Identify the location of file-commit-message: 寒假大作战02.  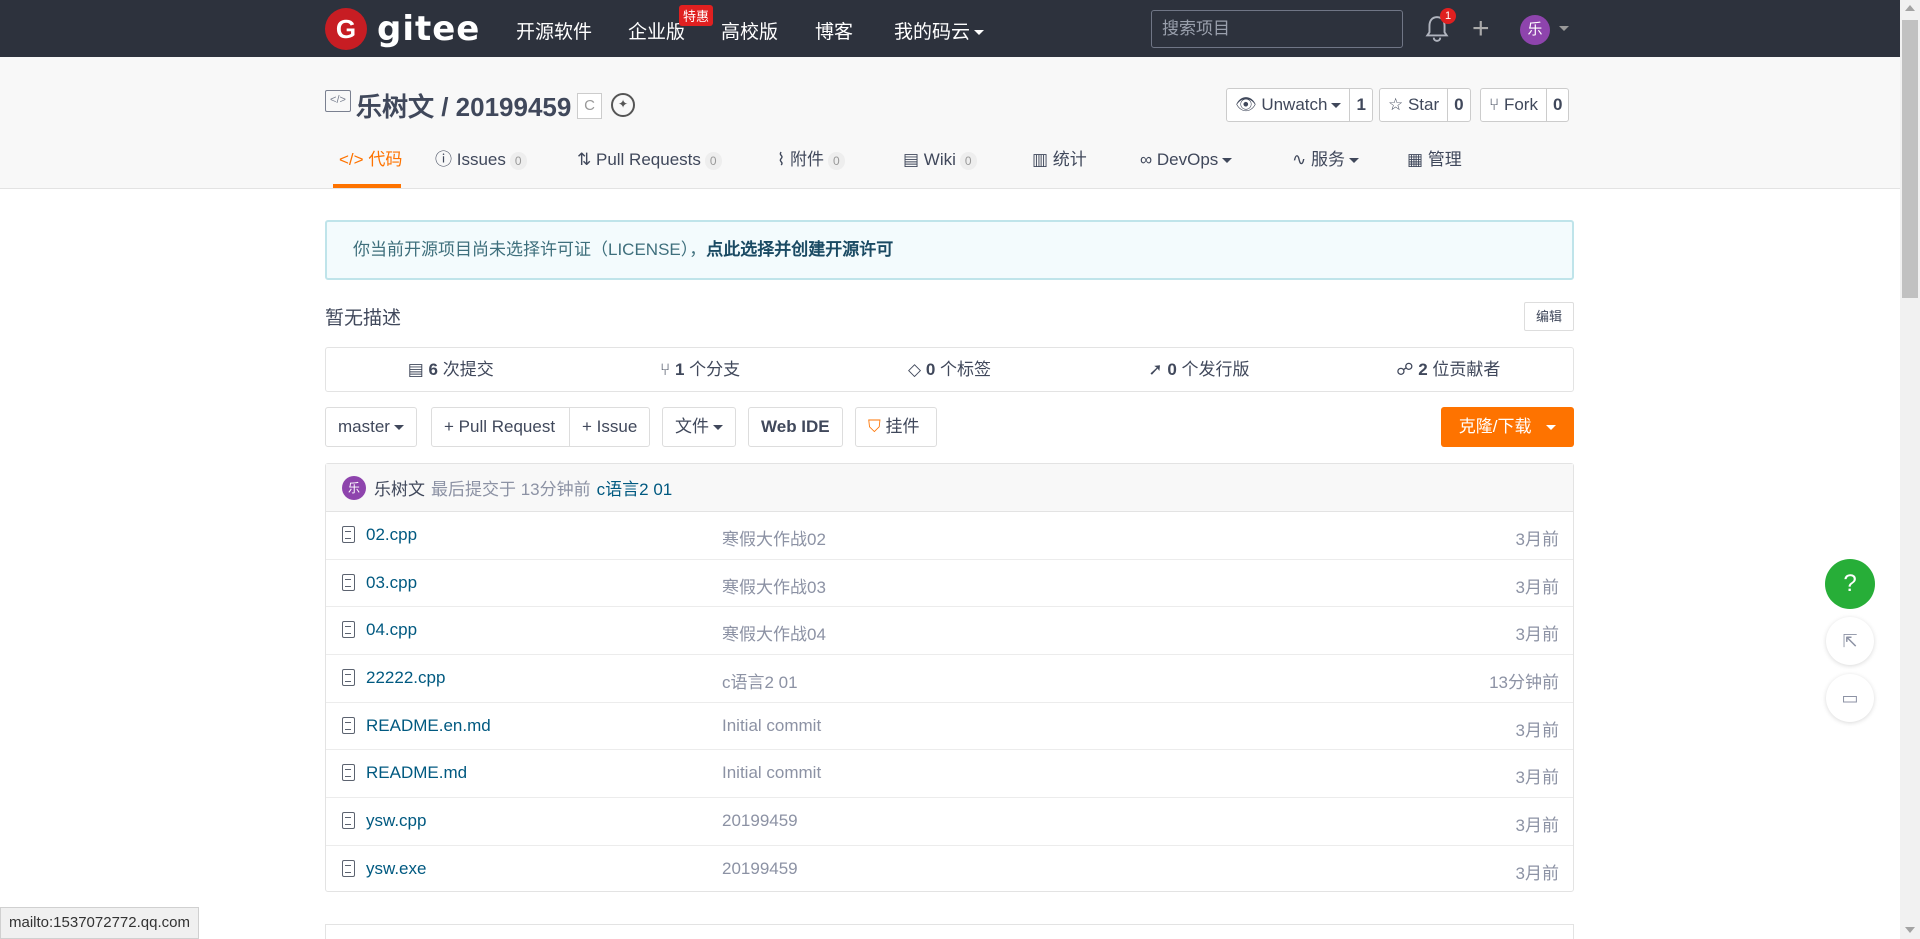
(774, 537).